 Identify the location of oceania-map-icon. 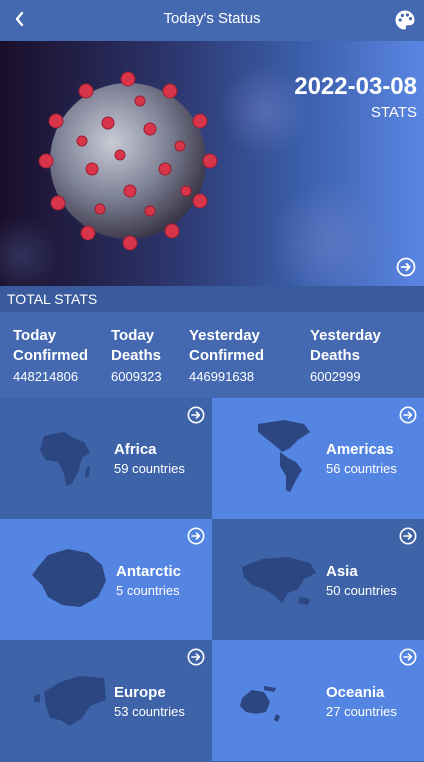
(260, 704).